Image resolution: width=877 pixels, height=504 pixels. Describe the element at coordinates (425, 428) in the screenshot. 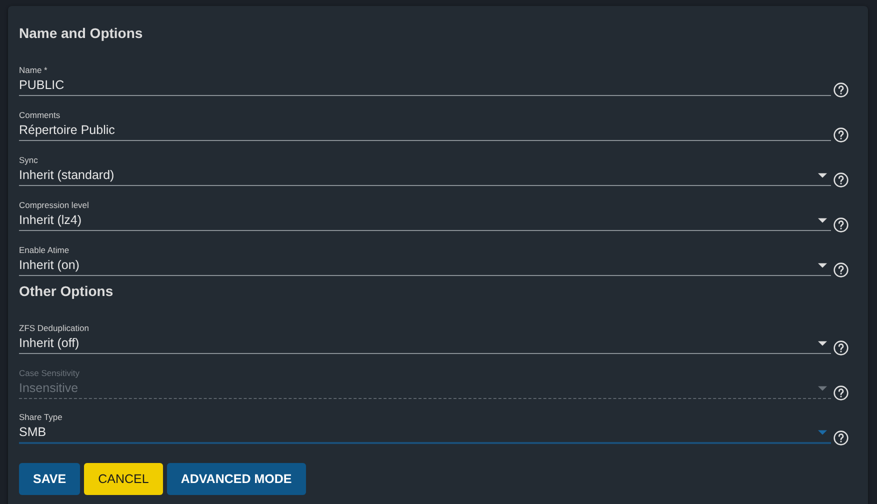

I see `select-field: Share Type SMB` at that location.